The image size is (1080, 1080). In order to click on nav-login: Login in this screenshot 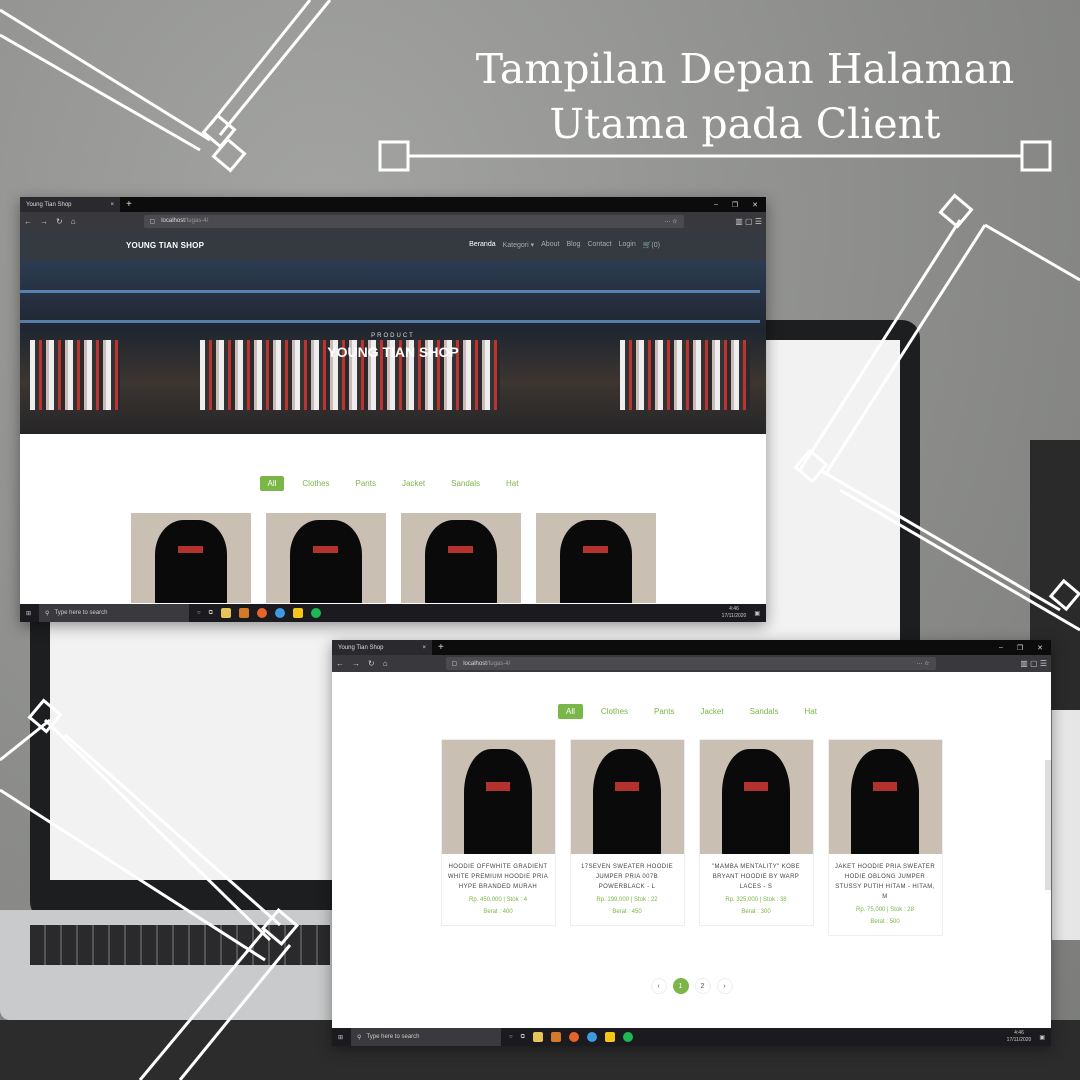, I will do `click(627, 245)`.